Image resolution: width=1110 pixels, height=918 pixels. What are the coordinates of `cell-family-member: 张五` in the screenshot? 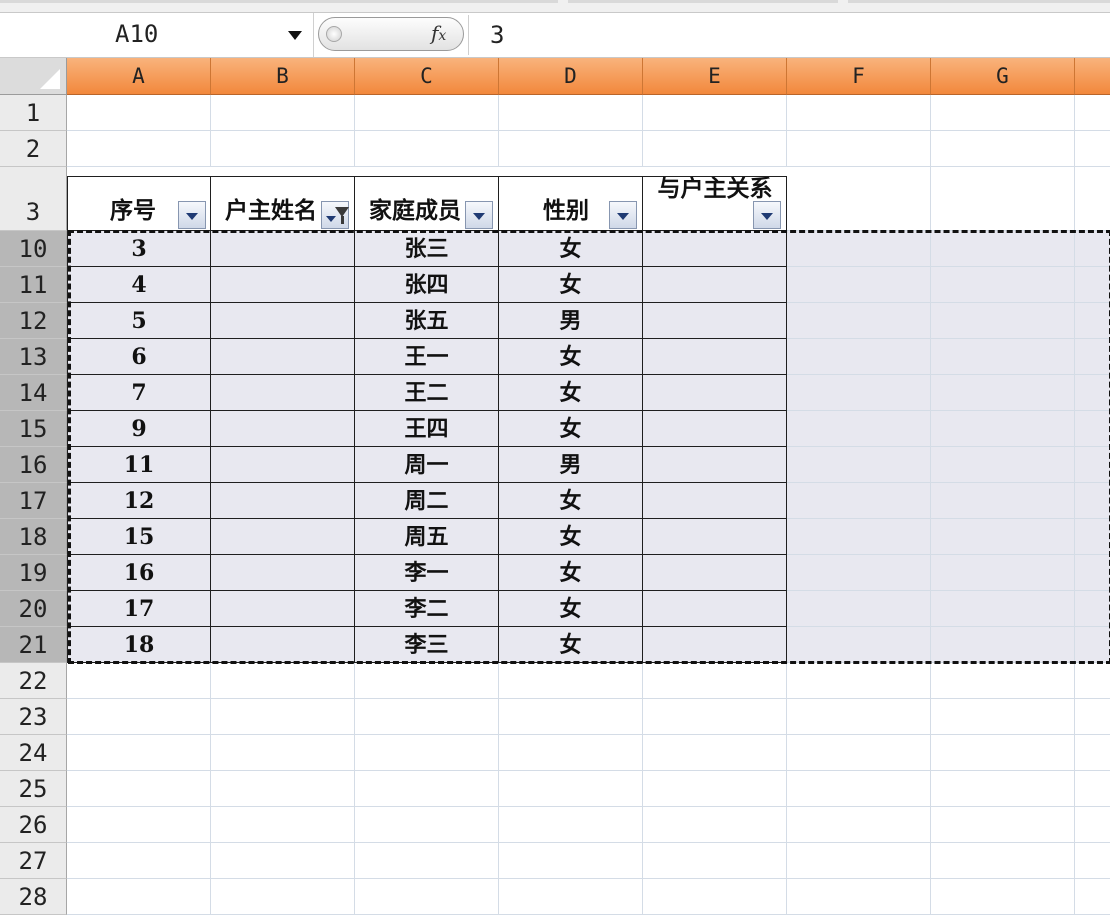 It's located at (427, 321).